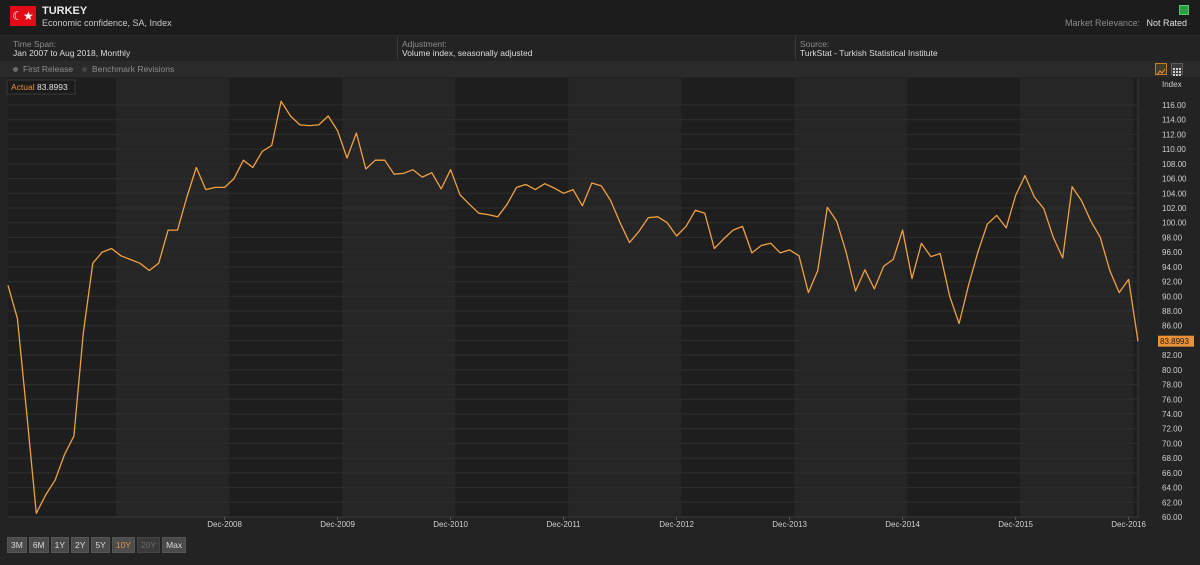 The image size is (1200, 565). Describe the element at coordinates (133, 69) in the screenshot. I see `benchmark-revisions-label: Benchmark Revisions` at that location.